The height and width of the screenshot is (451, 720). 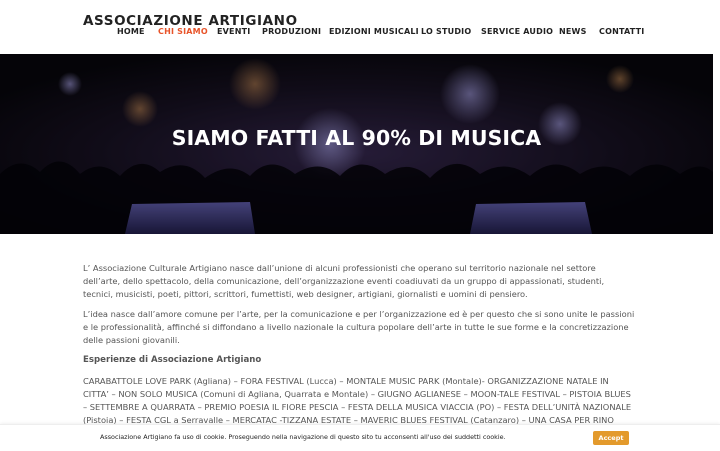 I want to click on nav-item-home: HOME, so click(x=131, y=31).